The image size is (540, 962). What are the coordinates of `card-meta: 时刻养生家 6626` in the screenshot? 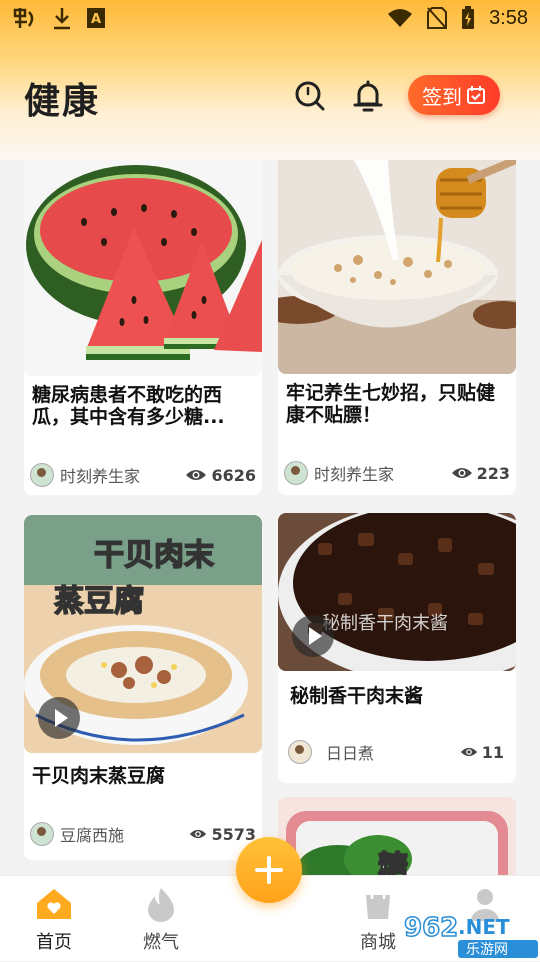 It's located at (143, 475).